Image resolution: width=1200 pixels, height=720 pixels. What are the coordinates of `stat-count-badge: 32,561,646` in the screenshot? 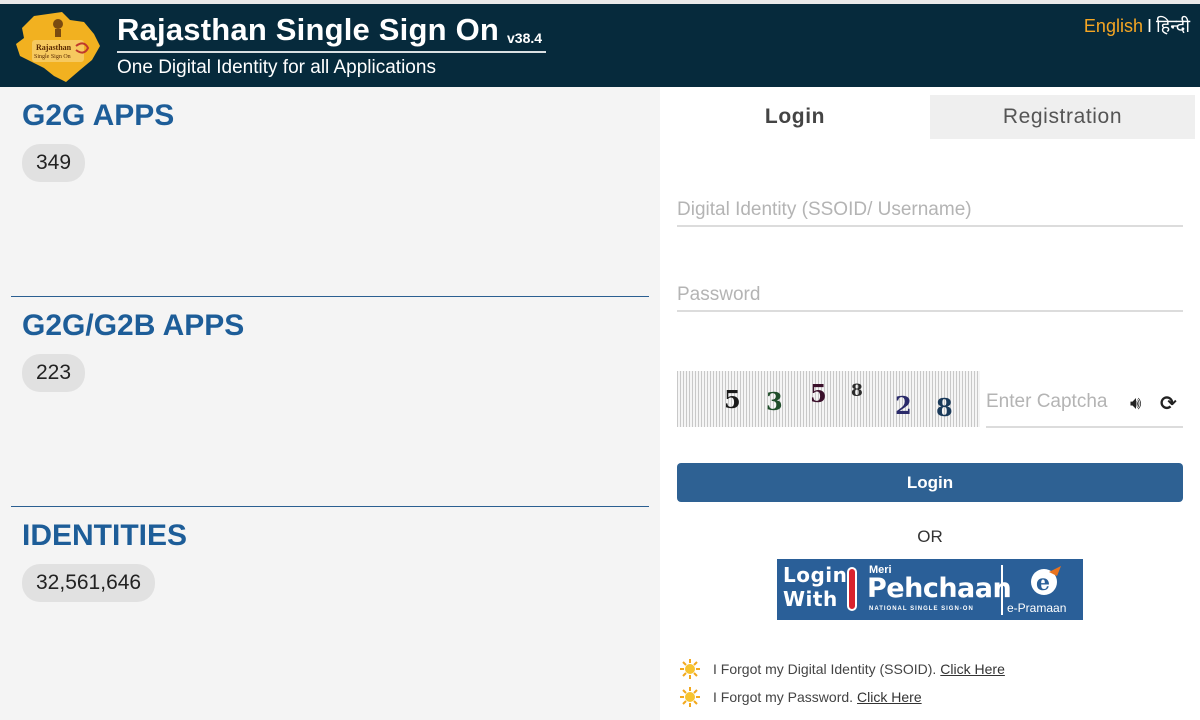 It's located at (89, 583).